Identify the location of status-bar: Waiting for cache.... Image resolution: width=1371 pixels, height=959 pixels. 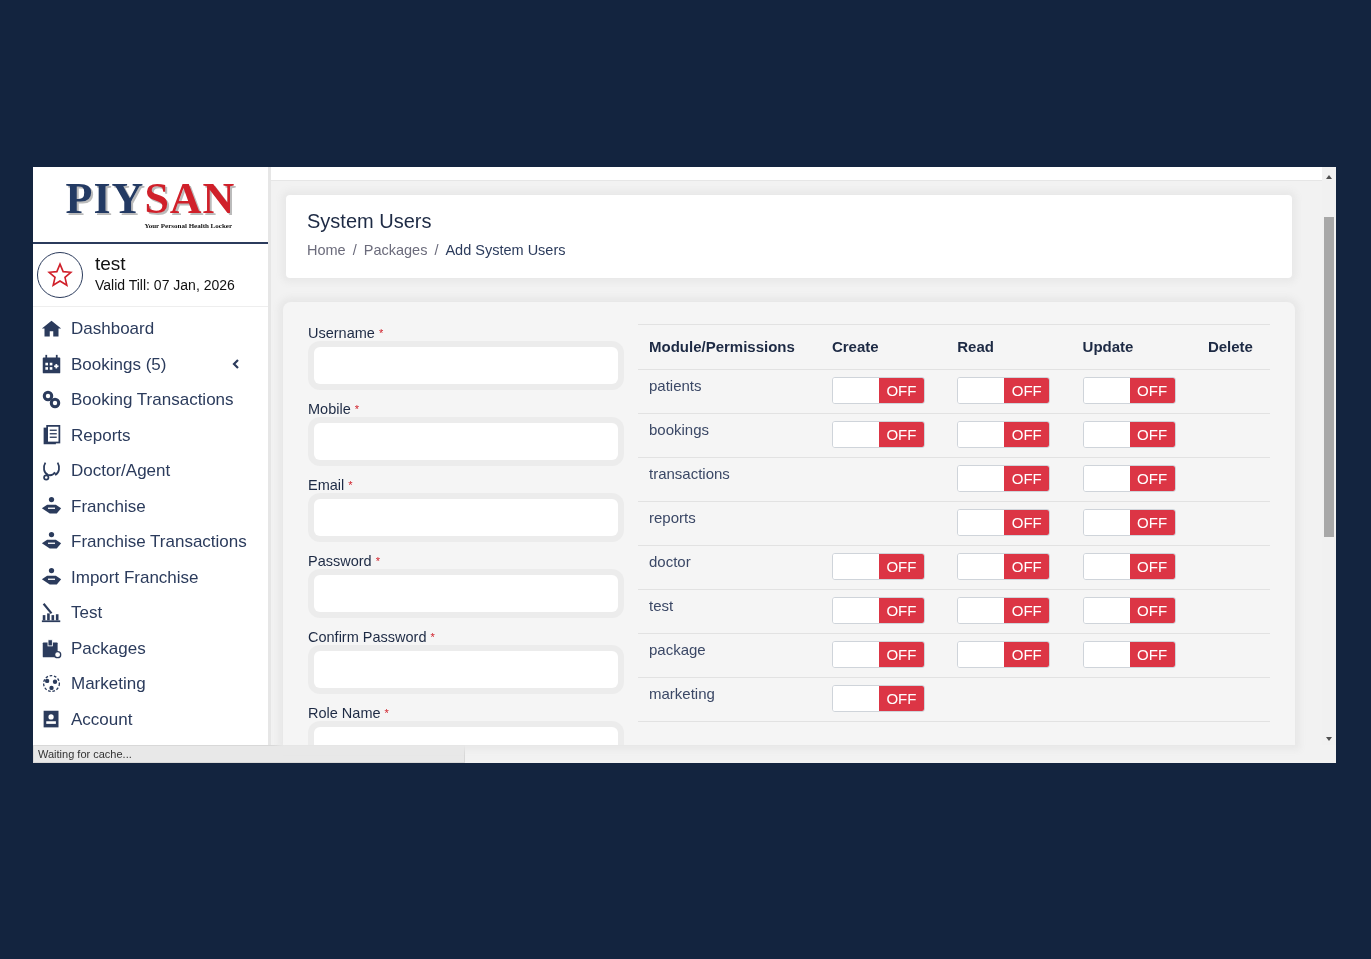
(249, 754).